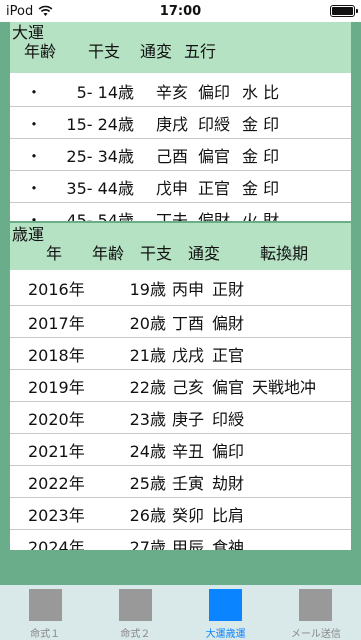 The width and height of the screenshot is (361, 640). What do you see at coordinates (188, 515) in the screenshot?
I see `kanshi-cell: 癸卯` at bounding box center [188, 515].